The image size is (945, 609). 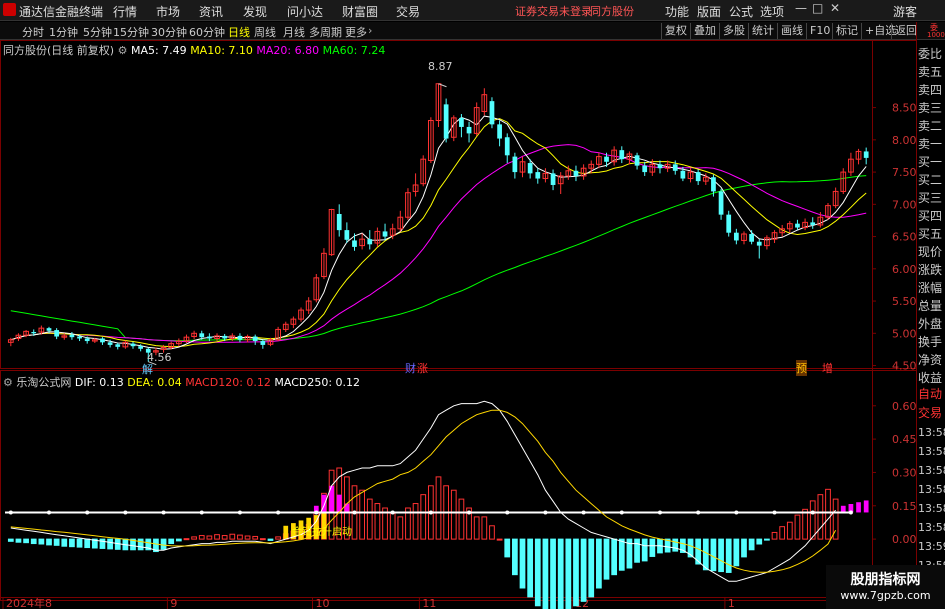 What do you see at coordinates (904, 539) in the screenshot?
I see `macd-y-tick-label: 0.00` at bounding box center [904, 539].